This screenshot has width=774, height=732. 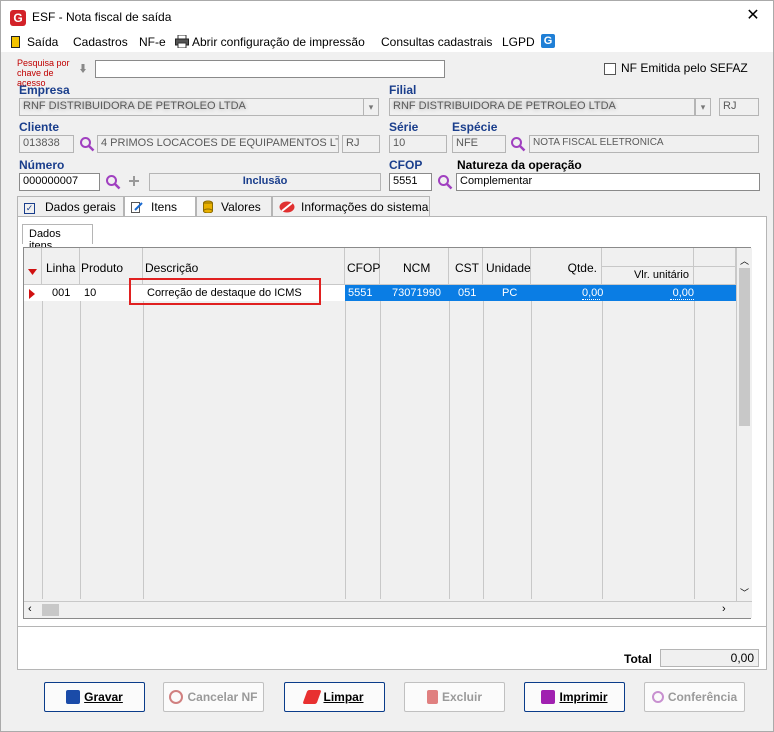 What do you see at coordinates (209, 207) in the screenshot?
I see `coins-icon` at bounding box center [209, 207].